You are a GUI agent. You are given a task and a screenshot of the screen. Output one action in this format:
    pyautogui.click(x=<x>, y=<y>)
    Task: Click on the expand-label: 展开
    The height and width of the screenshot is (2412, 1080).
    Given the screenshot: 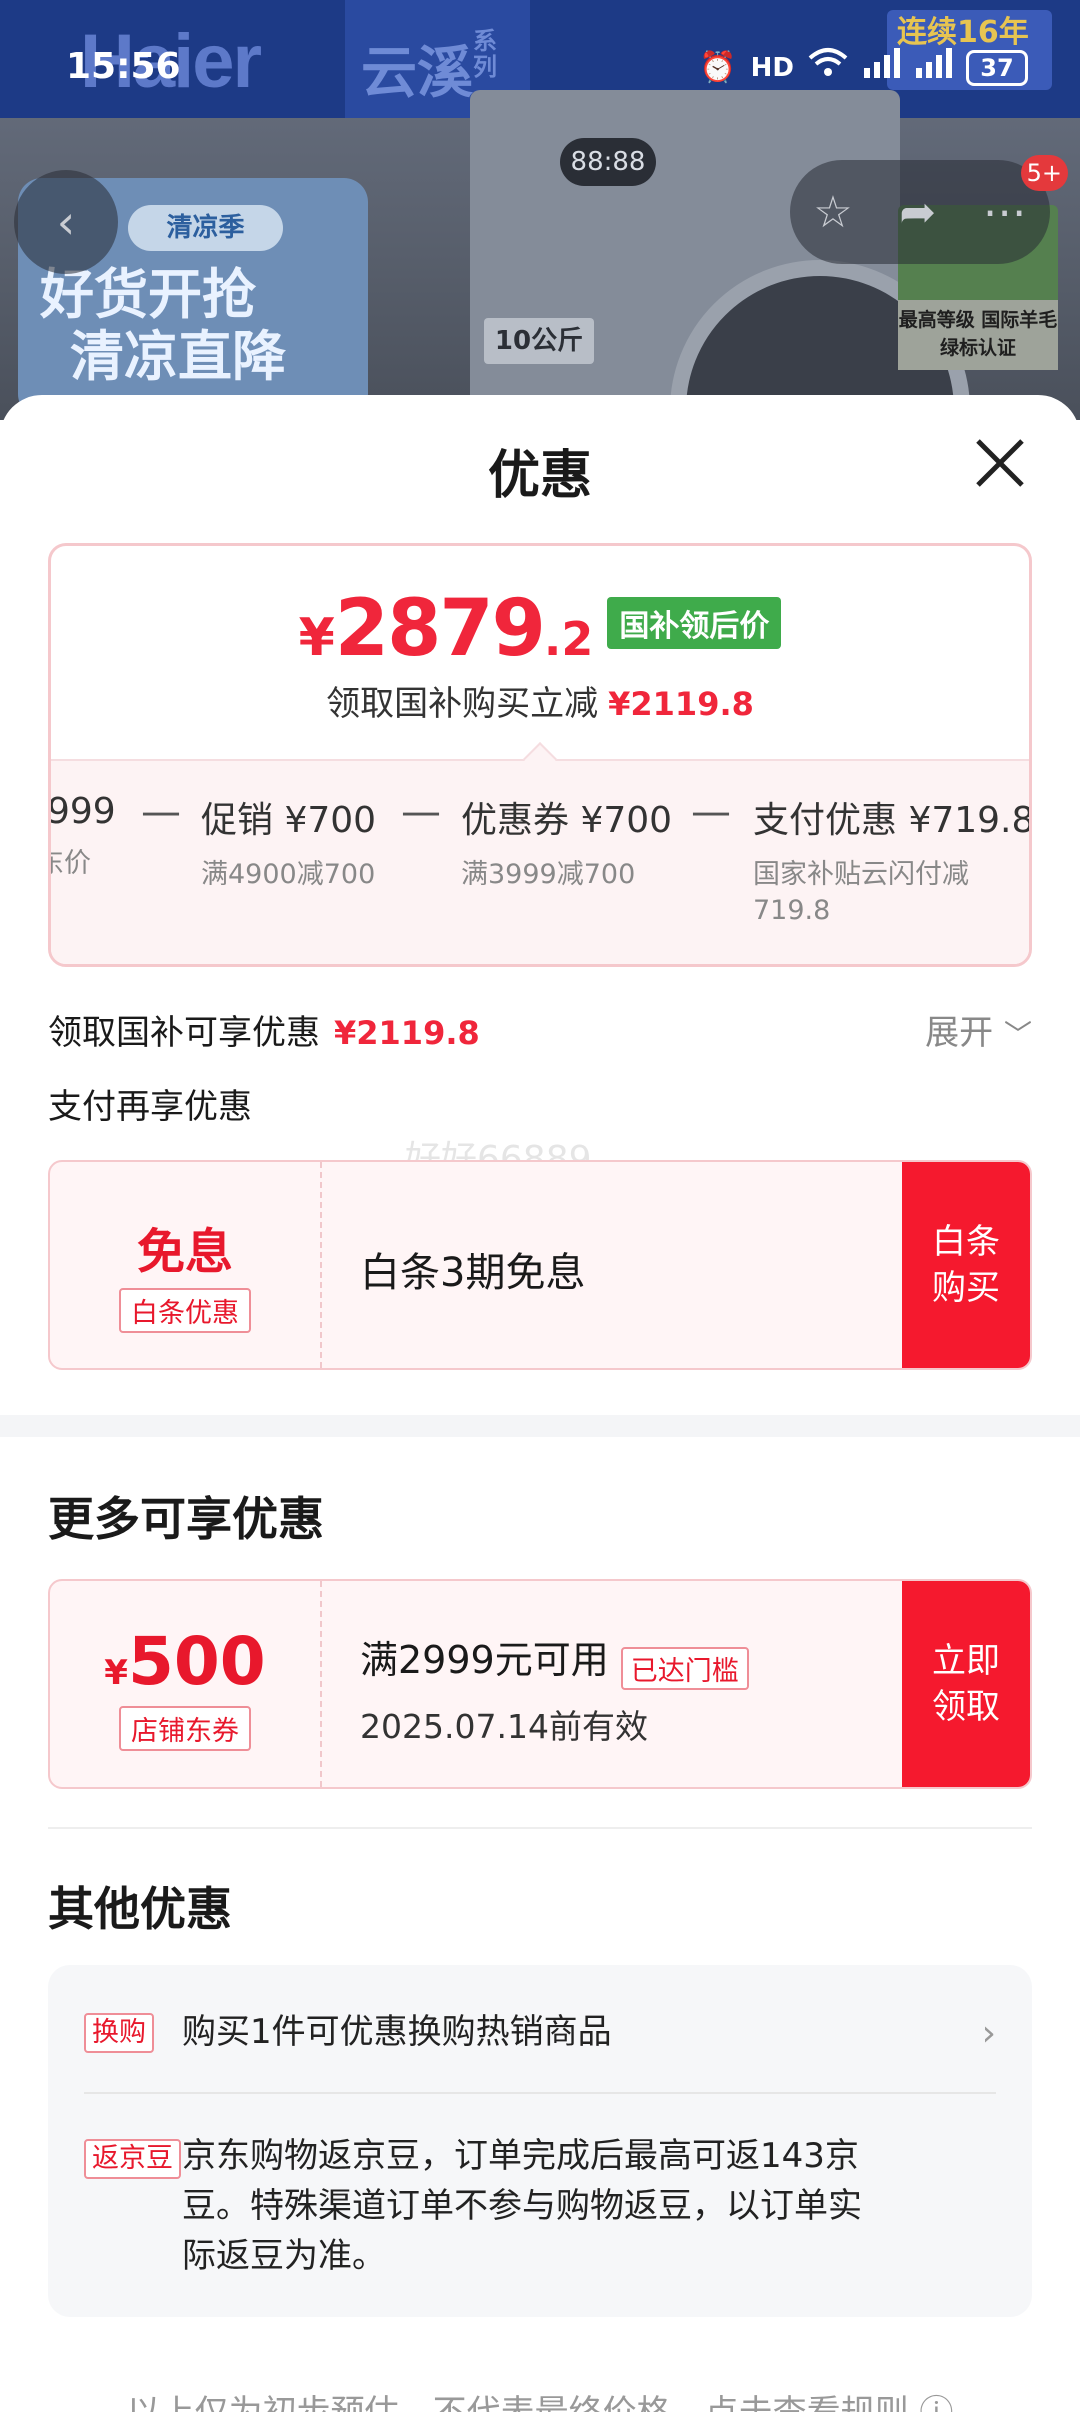 What is the action you would take?
    pyautogui.click(x=959, y=1033)
    